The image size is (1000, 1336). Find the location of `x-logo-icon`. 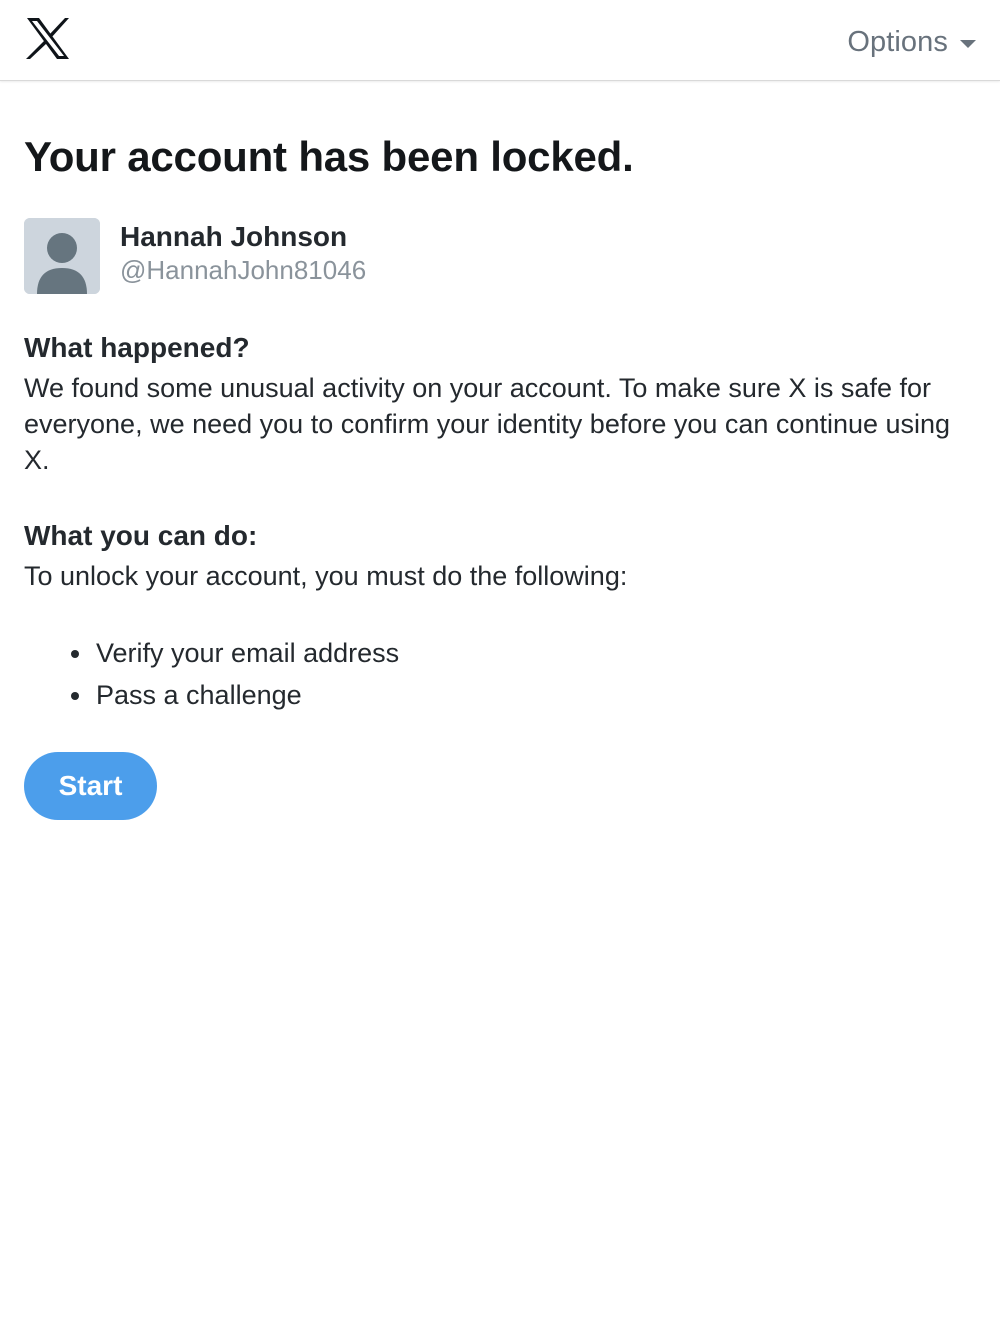

x-logo-icon is located at coordinates (48, 38).